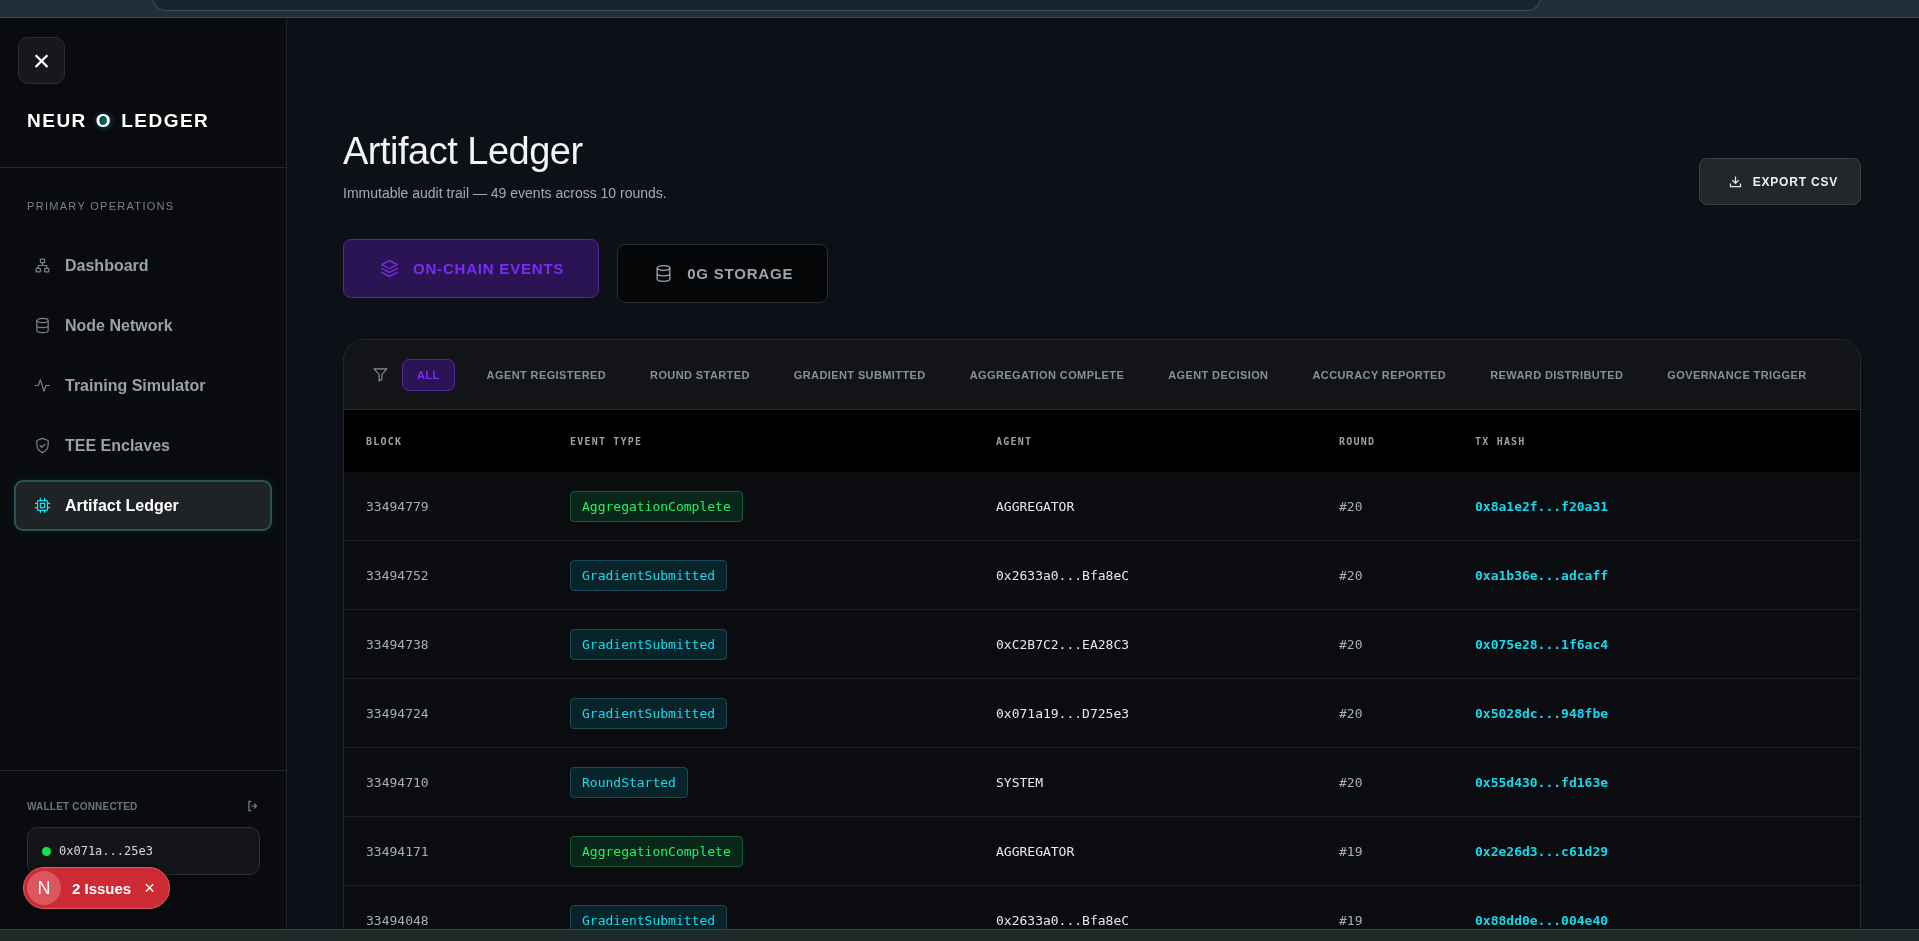  What do you see at coordinates (463, 151) in the screenshot?
I see `page-title: Artifact Ledger` at bounding box center [463, 151].